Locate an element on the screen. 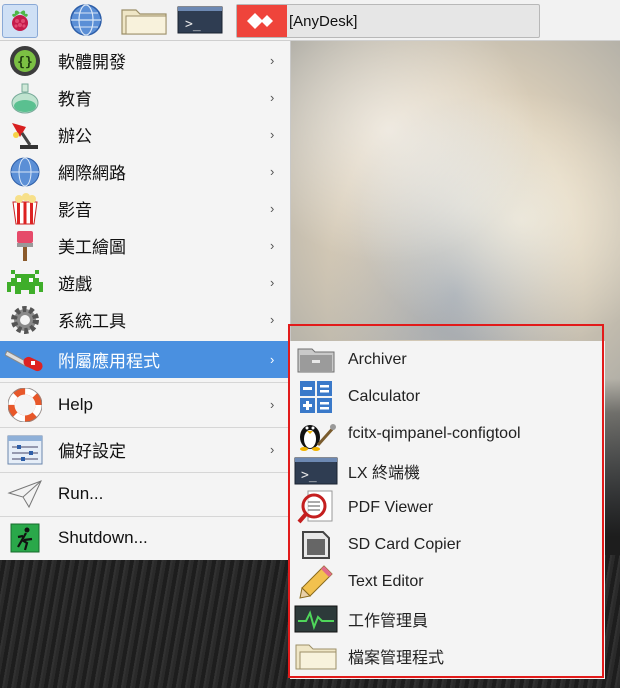 The image size is (620, 688). browser-launcher is located at coordinates (86, 20).